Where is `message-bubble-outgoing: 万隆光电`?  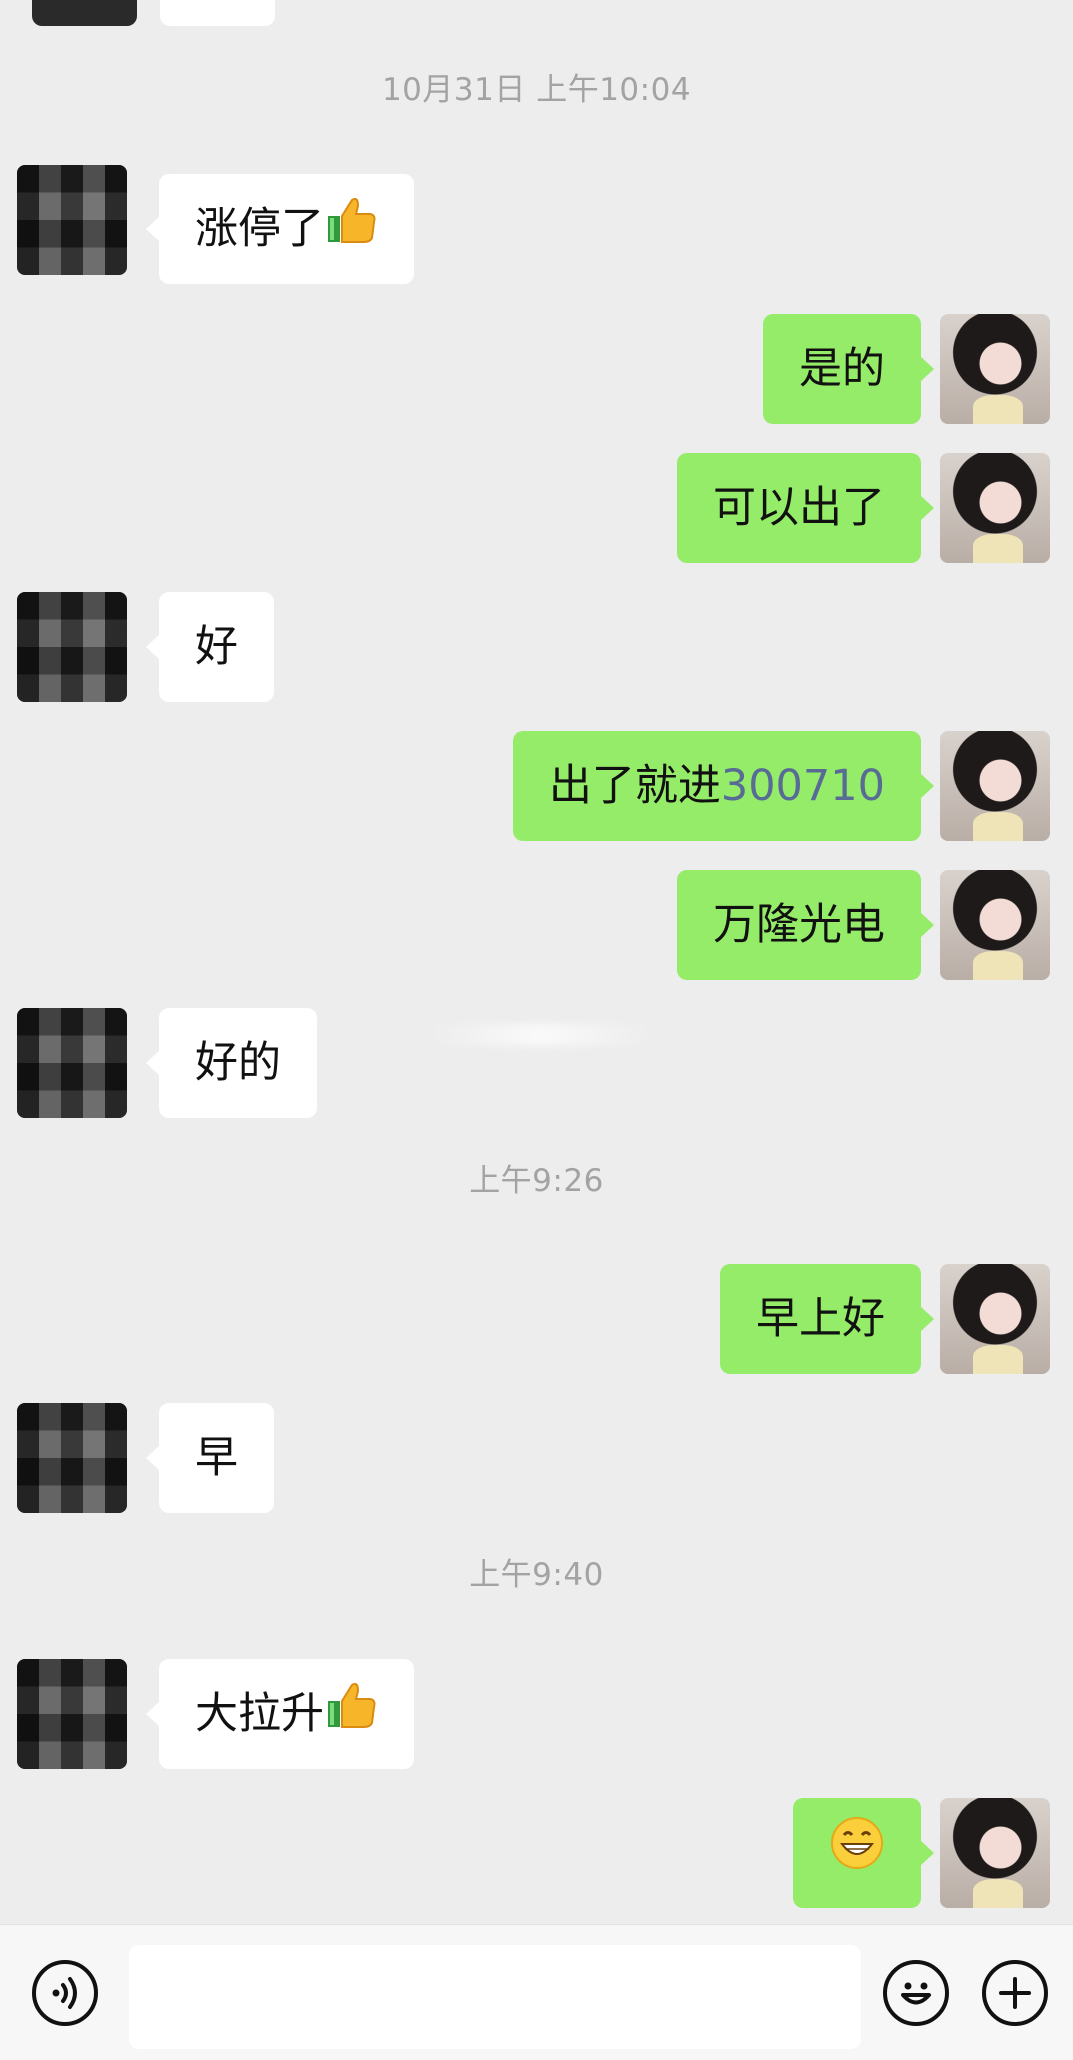 message-bubble-outgoing: 万隆光电 is located at coordinates (805, 925).